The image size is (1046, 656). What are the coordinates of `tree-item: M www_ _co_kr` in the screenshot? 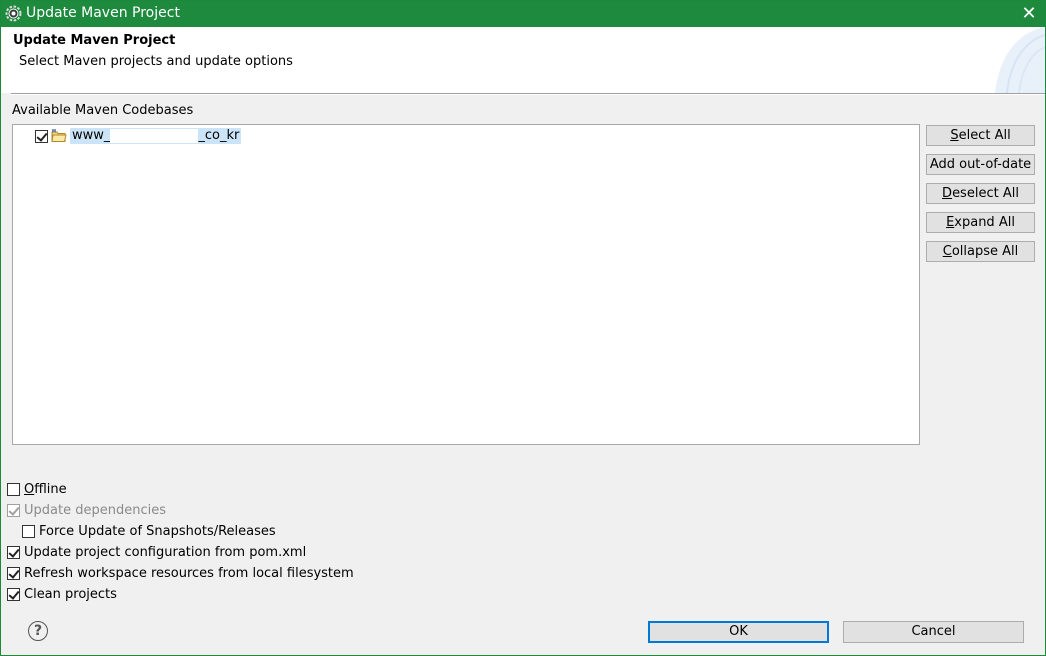 It's located at (138, 136).